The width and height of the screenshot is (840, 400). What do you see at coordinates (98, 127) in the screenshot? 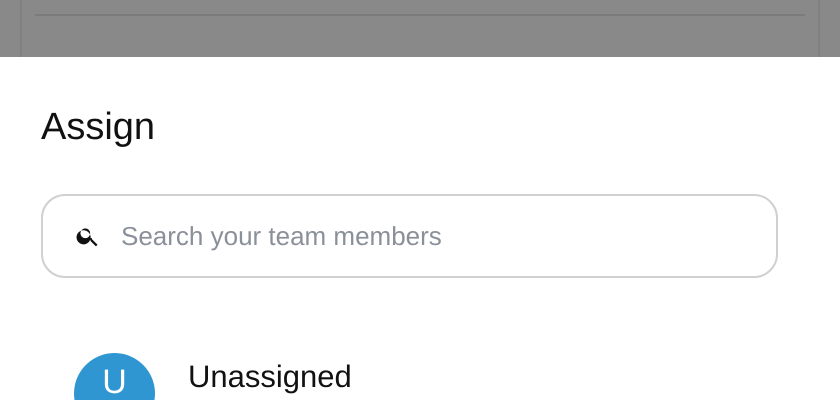
I see `sheet-title: Assign` at bounding box center [98, 127].